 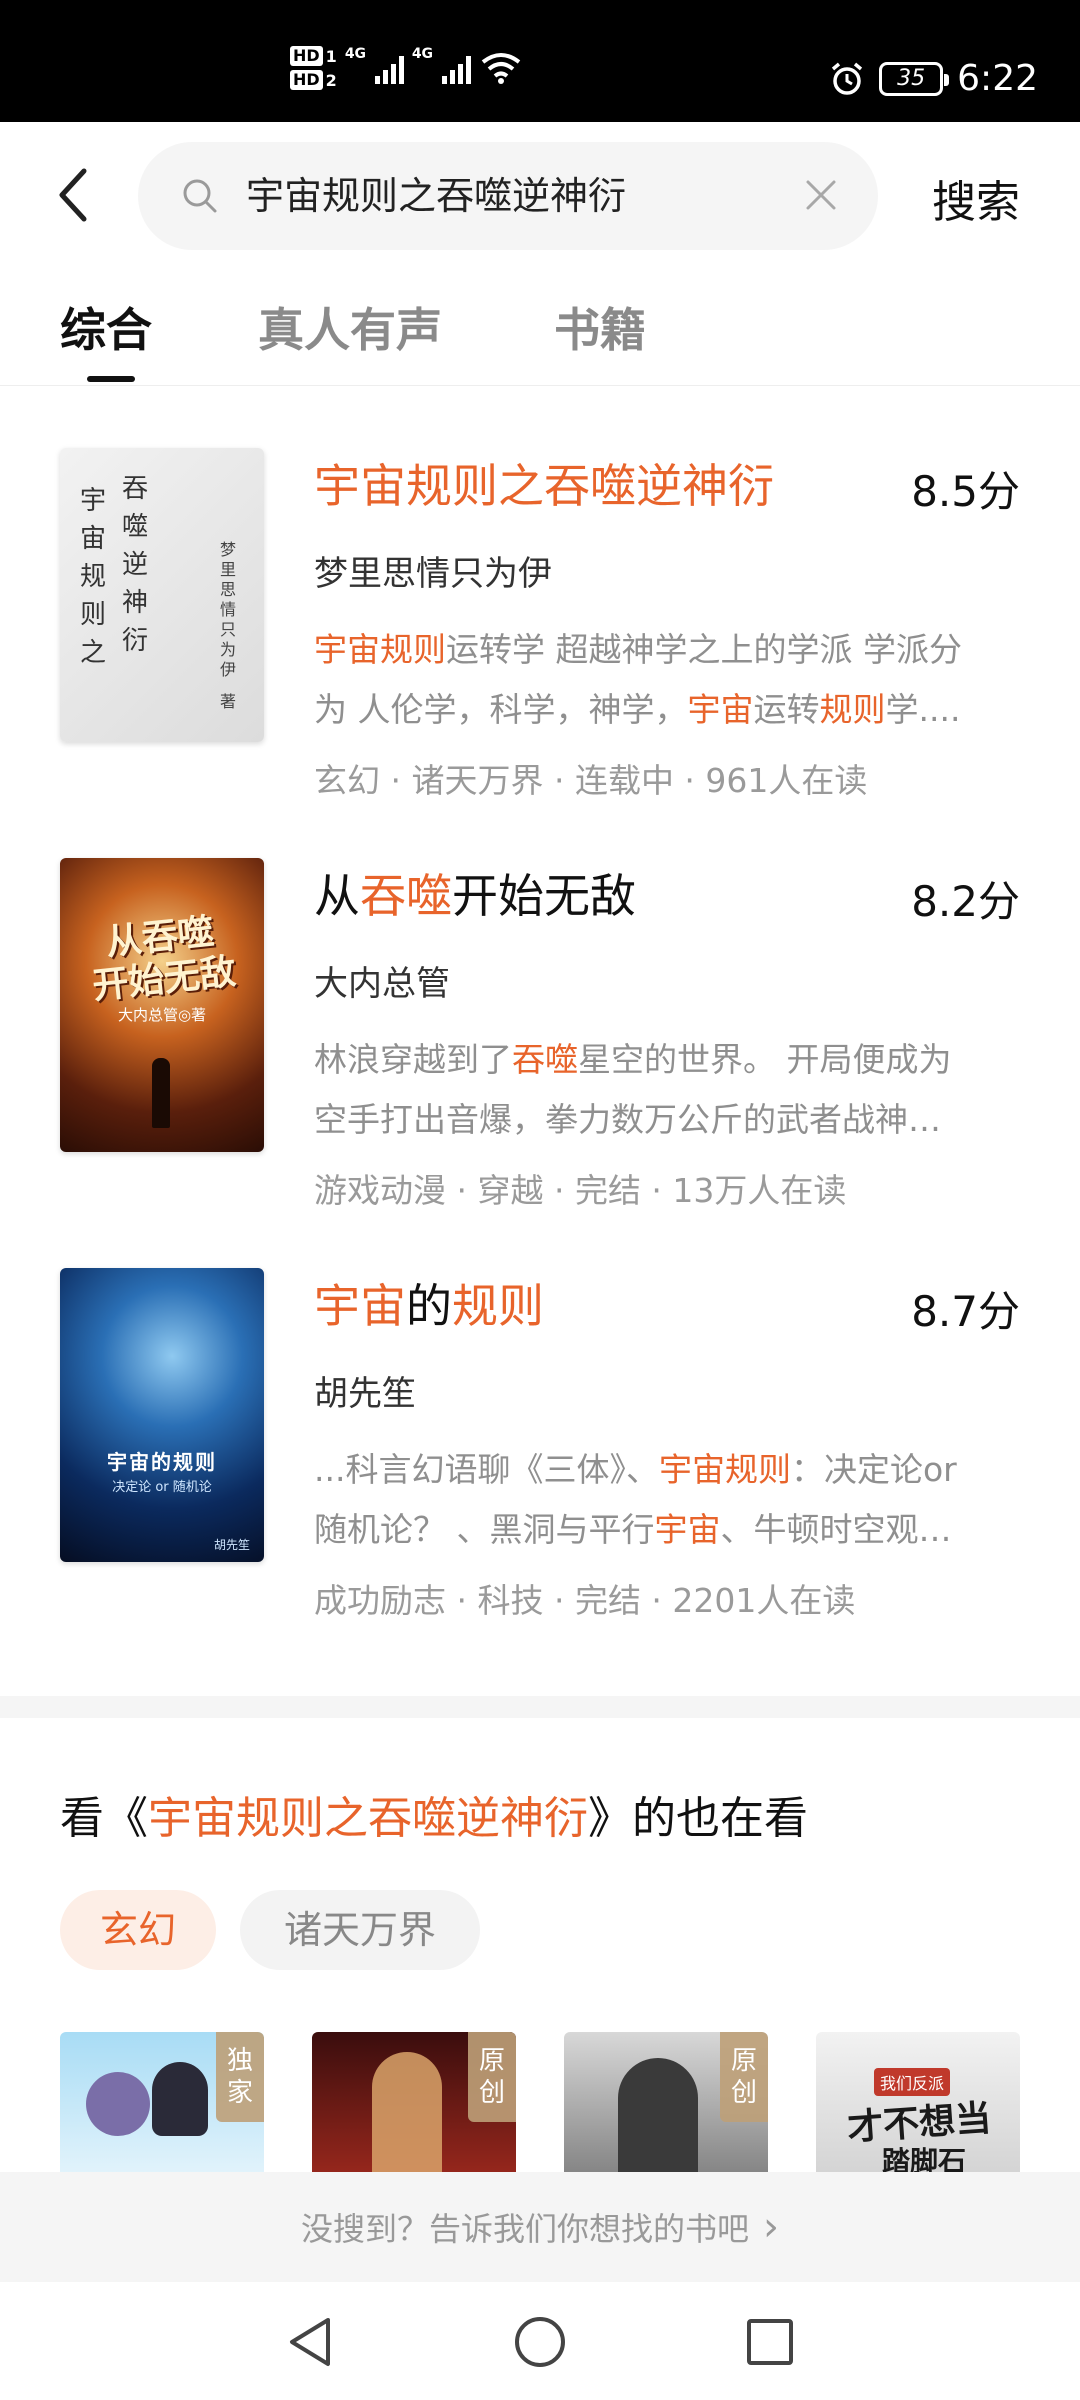 What do you see at coordinates (492, 2077) in the screenshot?
I see `original-badge: 原创` at bounding box center [492, 2077].